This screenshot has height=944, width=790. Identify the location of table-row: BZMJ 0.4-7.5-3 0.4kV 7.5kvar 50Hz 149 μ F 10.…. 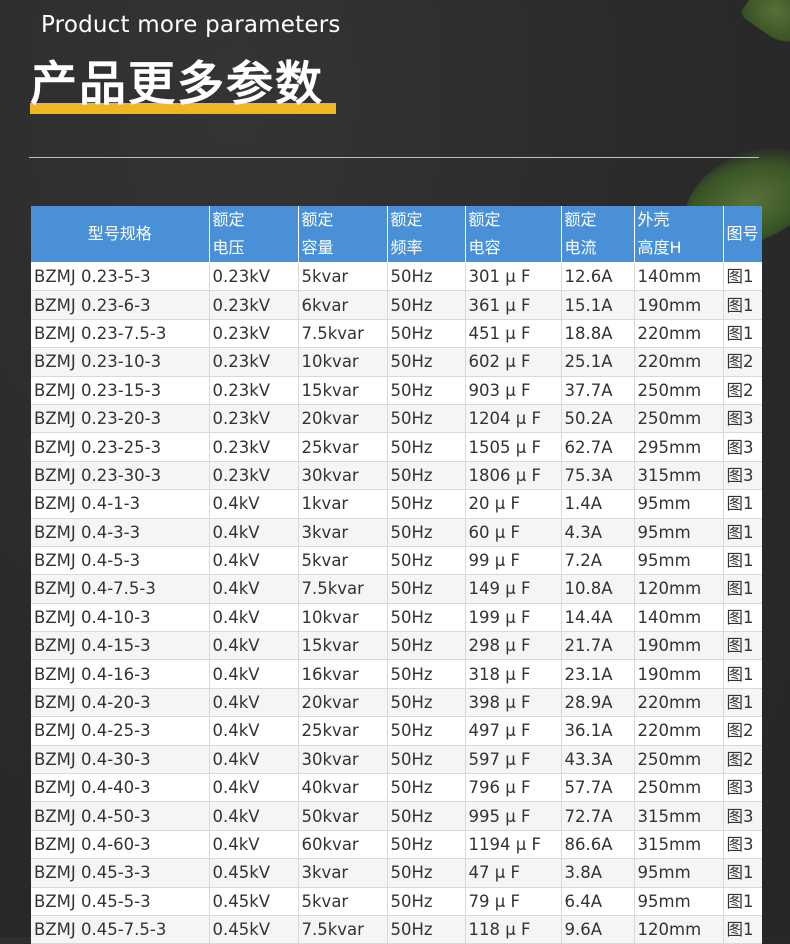
(396, 589).